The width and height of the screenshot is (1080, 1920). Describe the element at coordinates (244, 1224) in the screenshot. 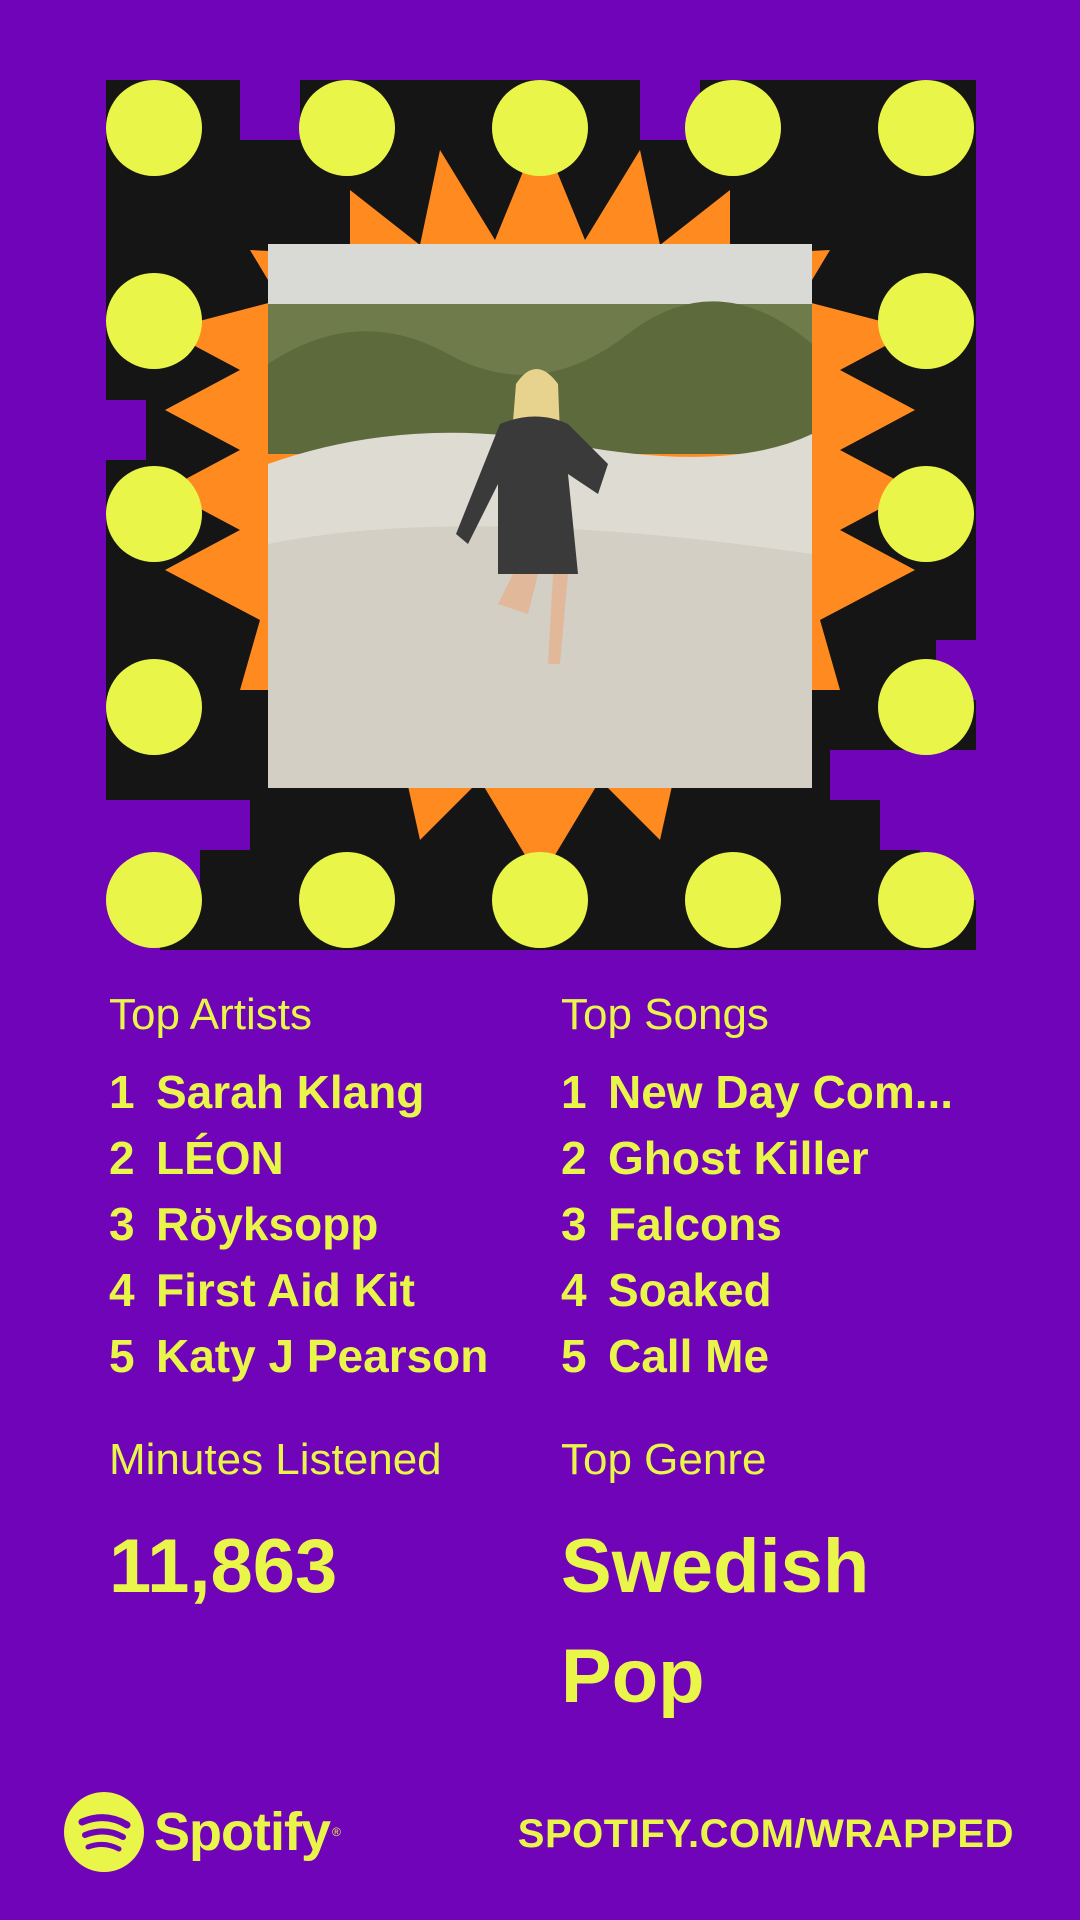

I see `list-item: 3 Röyksopp` at that location.